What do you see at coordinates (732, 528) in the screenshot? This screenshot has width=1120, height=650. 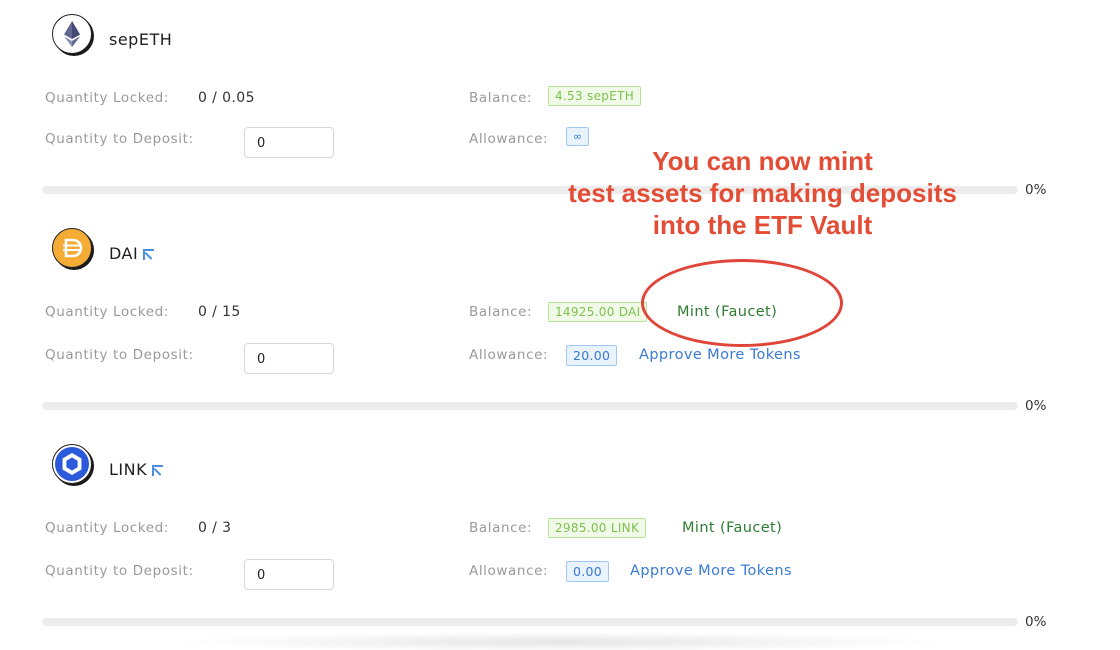 I see `mint-faucet-link: Mint (Faucet)` at bounding box center [732, 528].